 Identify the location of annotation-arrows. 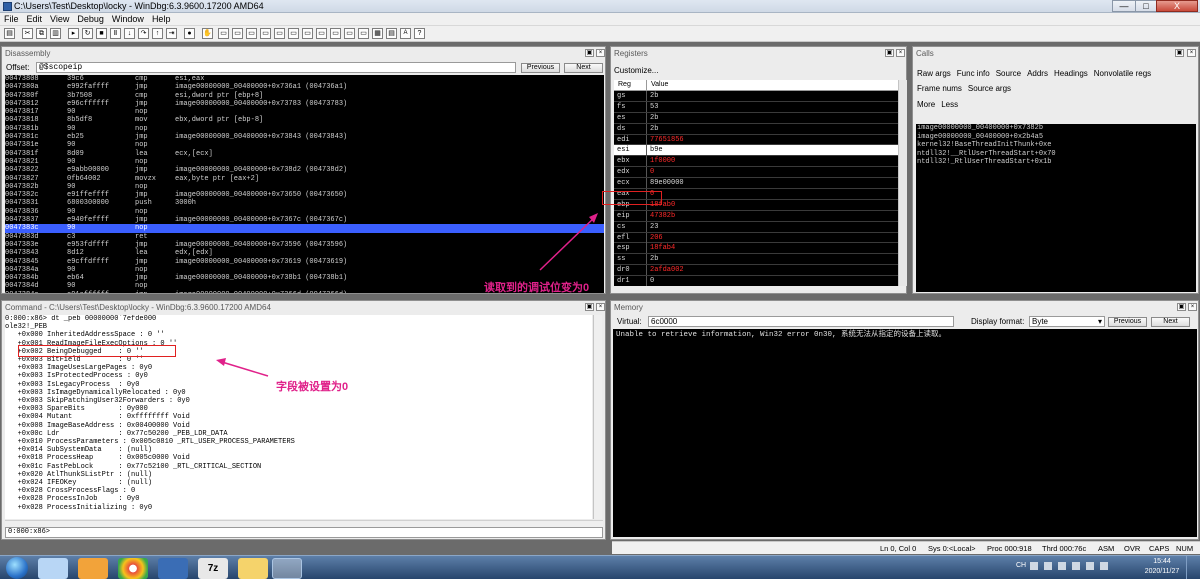
(407, 295).